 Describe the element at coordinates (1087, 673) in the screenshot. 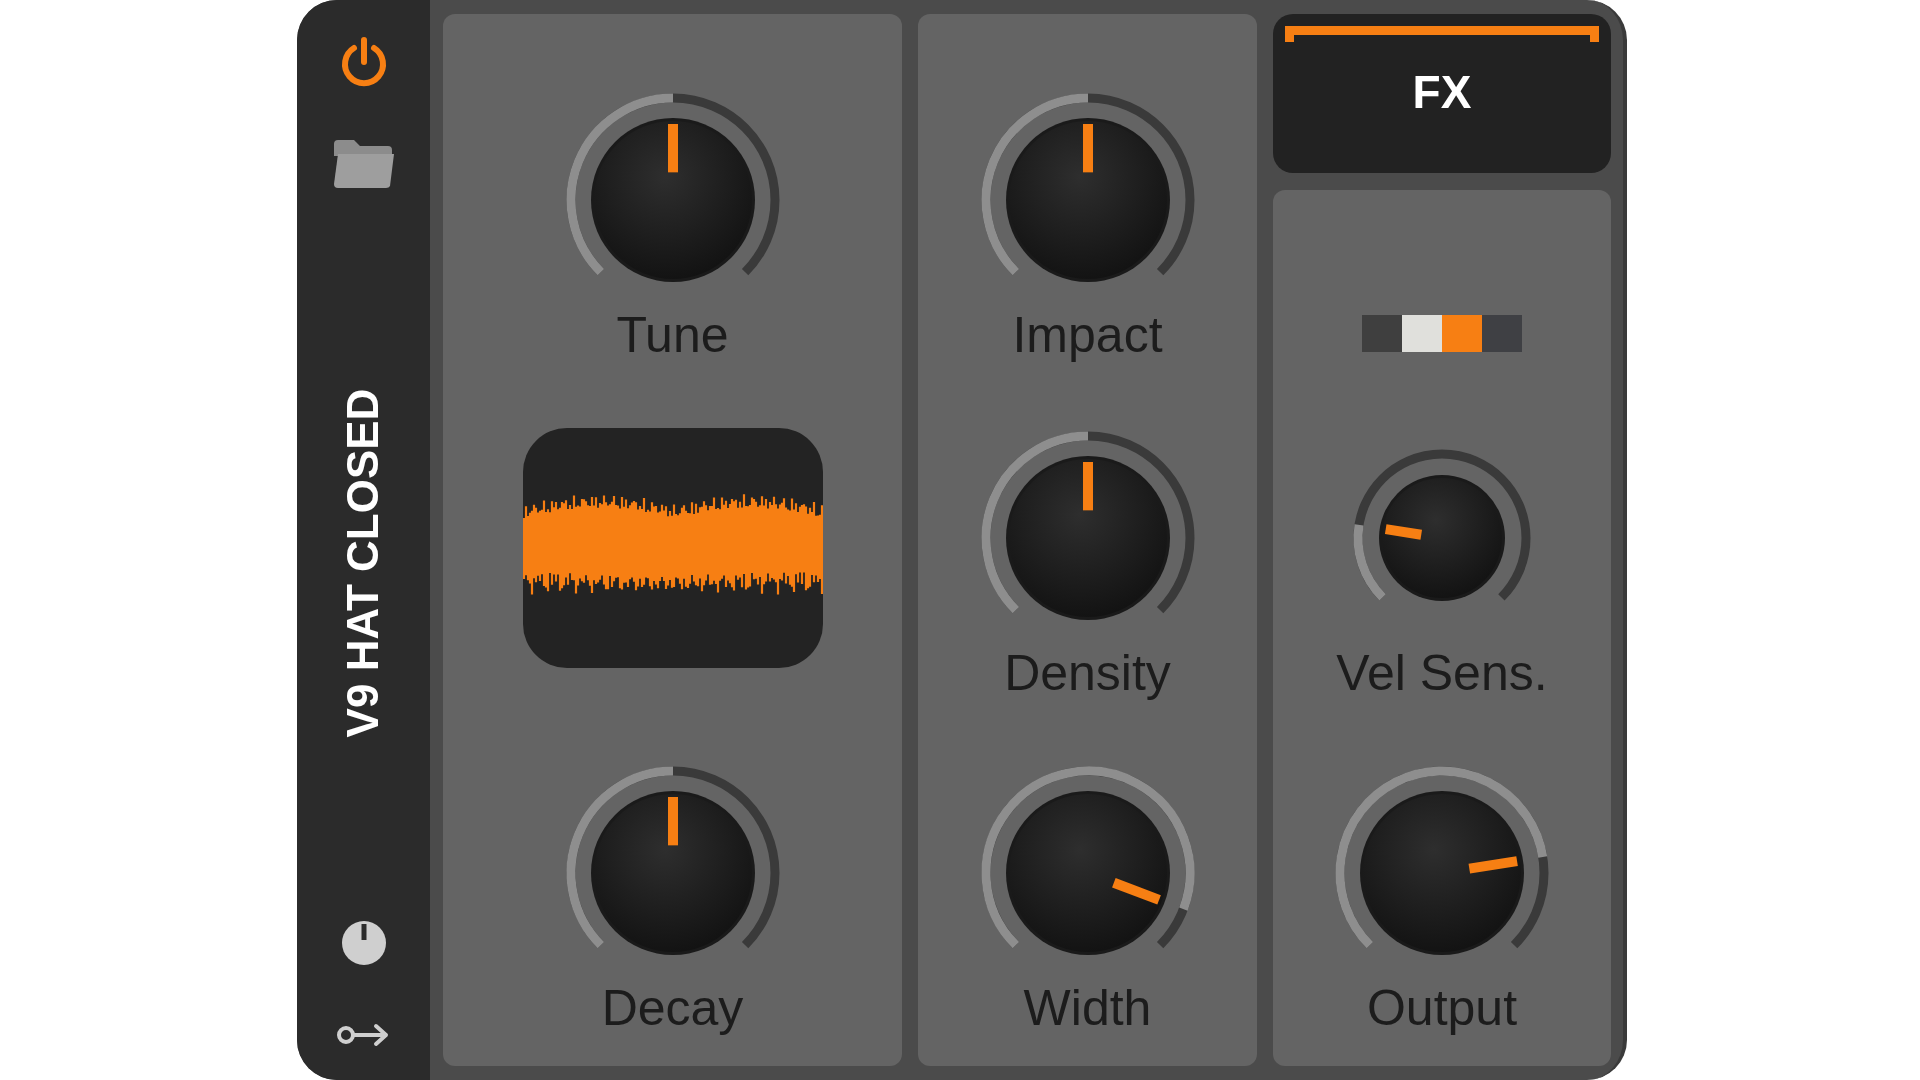

I see `knob-label: Density` at that location.